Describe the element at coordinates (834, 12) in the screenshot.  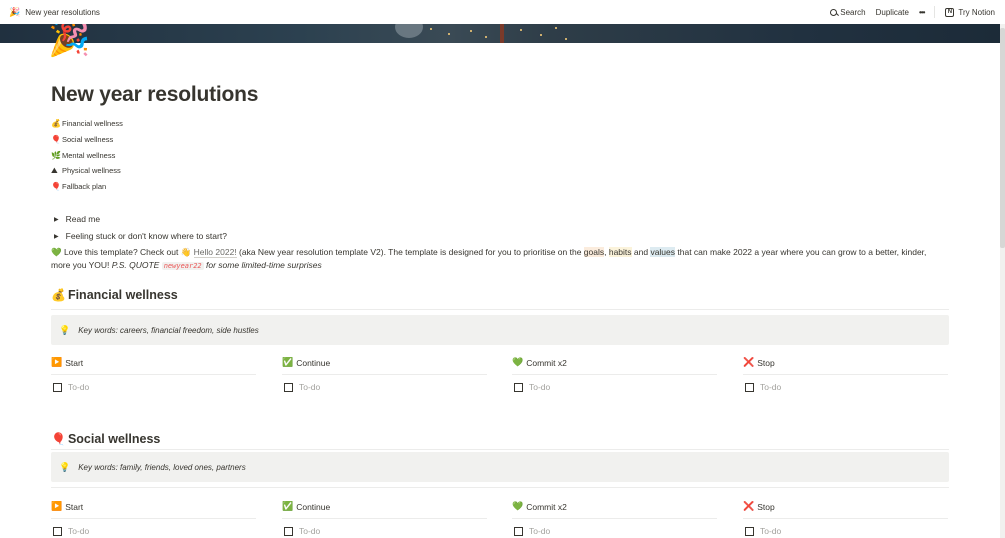
I see `search-icon` at that location.